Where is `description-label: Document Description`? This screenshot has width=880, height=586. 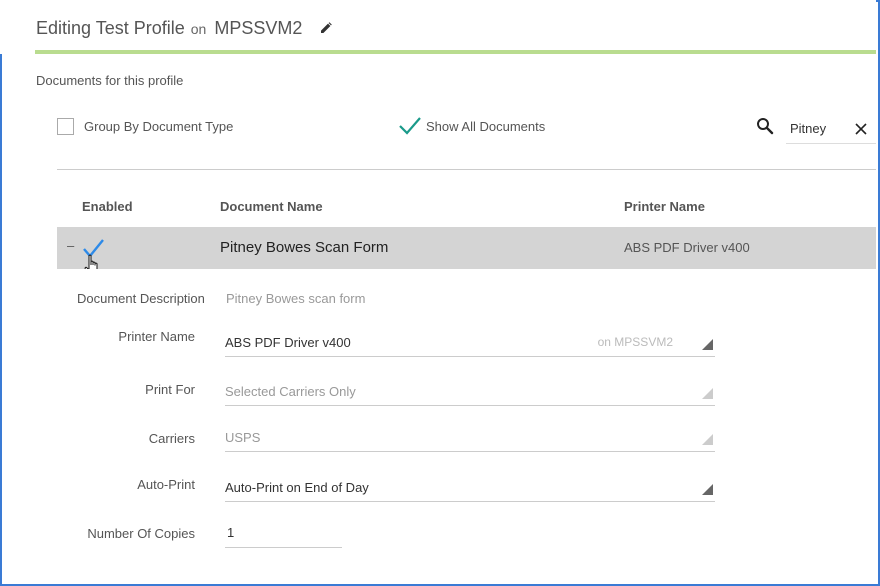
description-label: Document Description is located at coordinates (141, 298).